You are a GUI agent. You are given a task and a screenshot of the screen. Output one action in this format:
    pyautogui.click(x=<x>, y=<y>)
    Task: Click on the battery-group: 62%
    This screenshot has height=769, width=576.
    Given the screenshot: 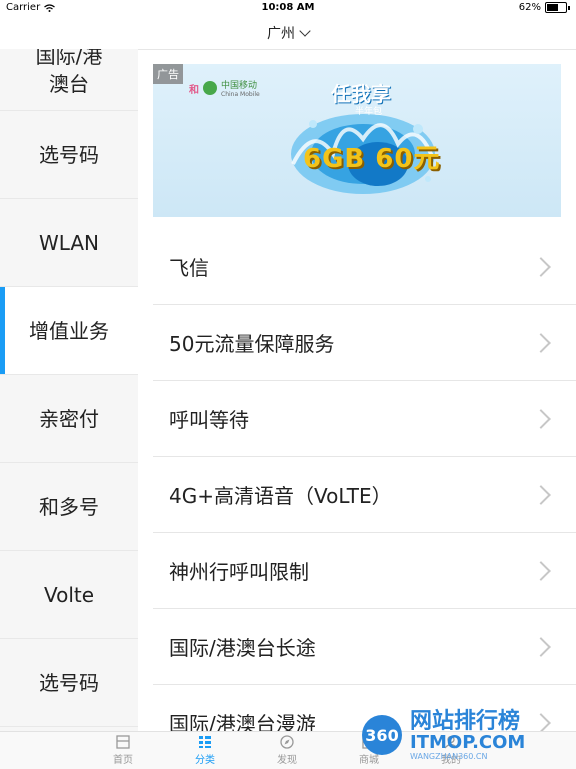 What is the action you would take?
    pyautogui.click(x=544, y=7)
    